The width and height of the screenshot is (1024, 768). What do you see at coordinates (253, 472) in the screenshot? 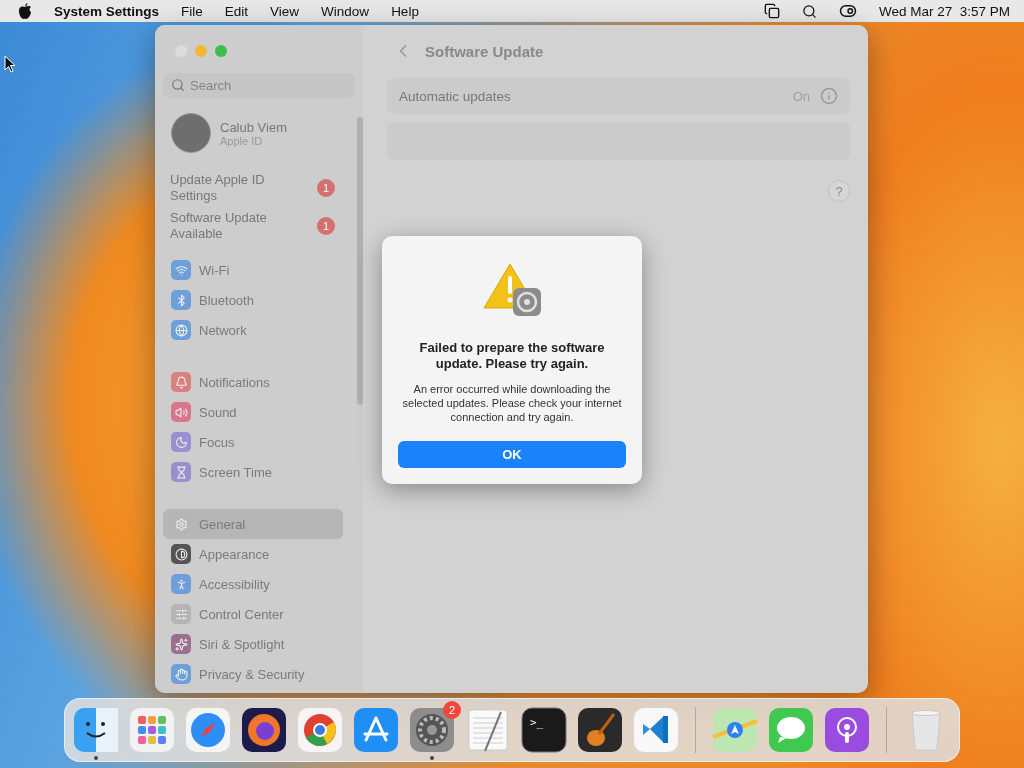
I see `sidebar-item: Screen Time` at bounding box center [253, 472].